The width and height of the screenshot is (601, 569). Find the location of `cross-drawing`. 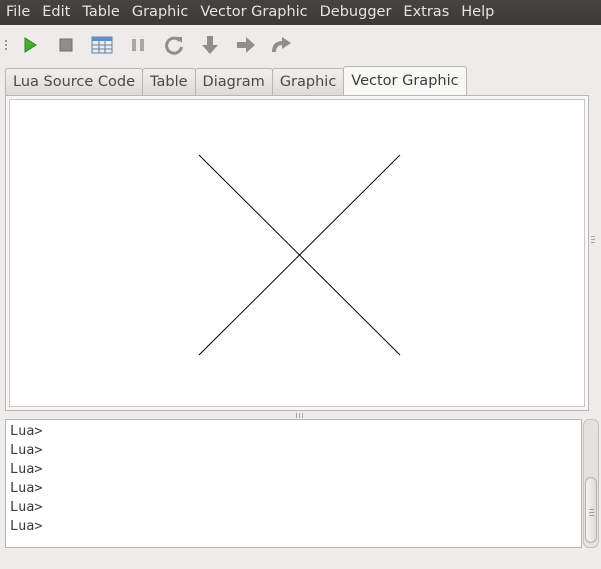

cross-drawing is located at coordinates (299, 255).